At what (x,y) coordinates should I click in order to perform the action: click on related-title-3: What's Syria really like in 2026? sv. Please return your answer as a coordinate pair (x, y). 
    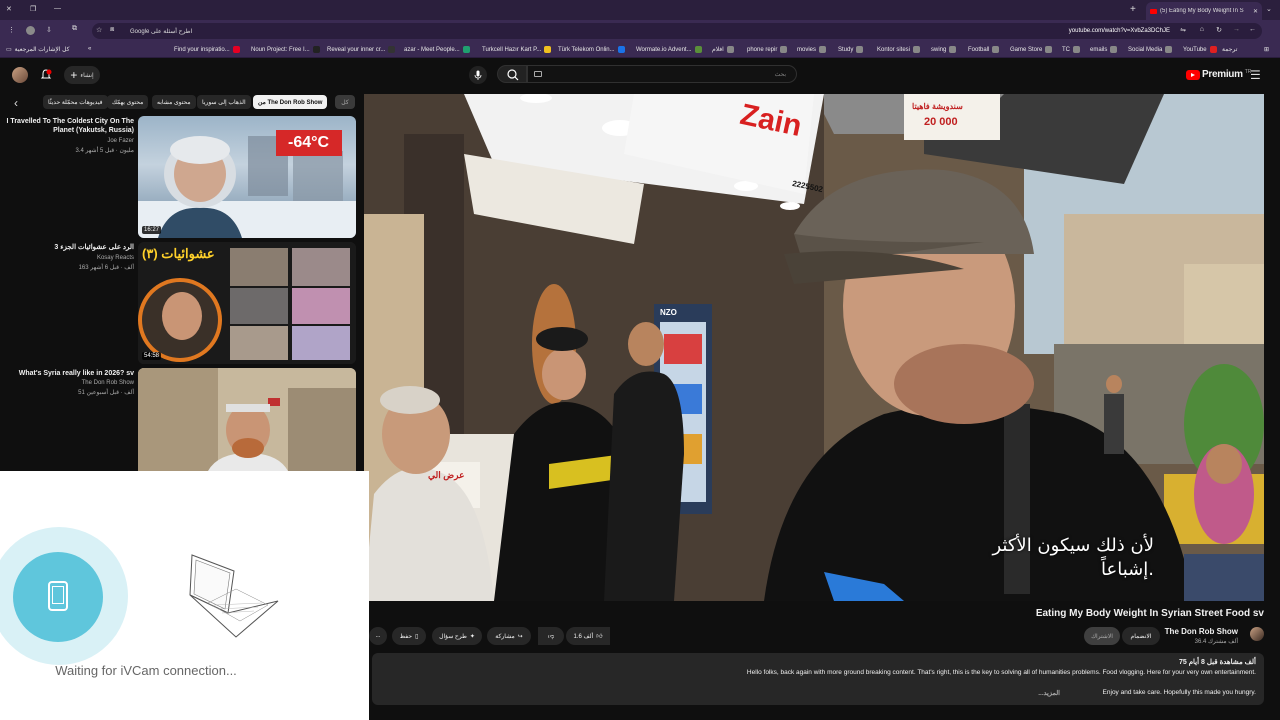
    Looking at the image, I should click on (69, 373).